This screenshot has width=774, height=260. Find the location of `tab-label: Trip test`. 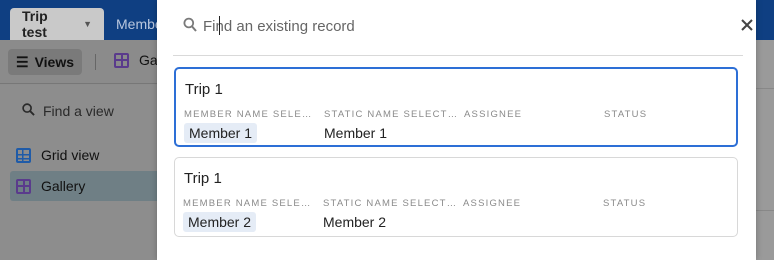

tab-label: Trip test is located at coordinates (35, 24).